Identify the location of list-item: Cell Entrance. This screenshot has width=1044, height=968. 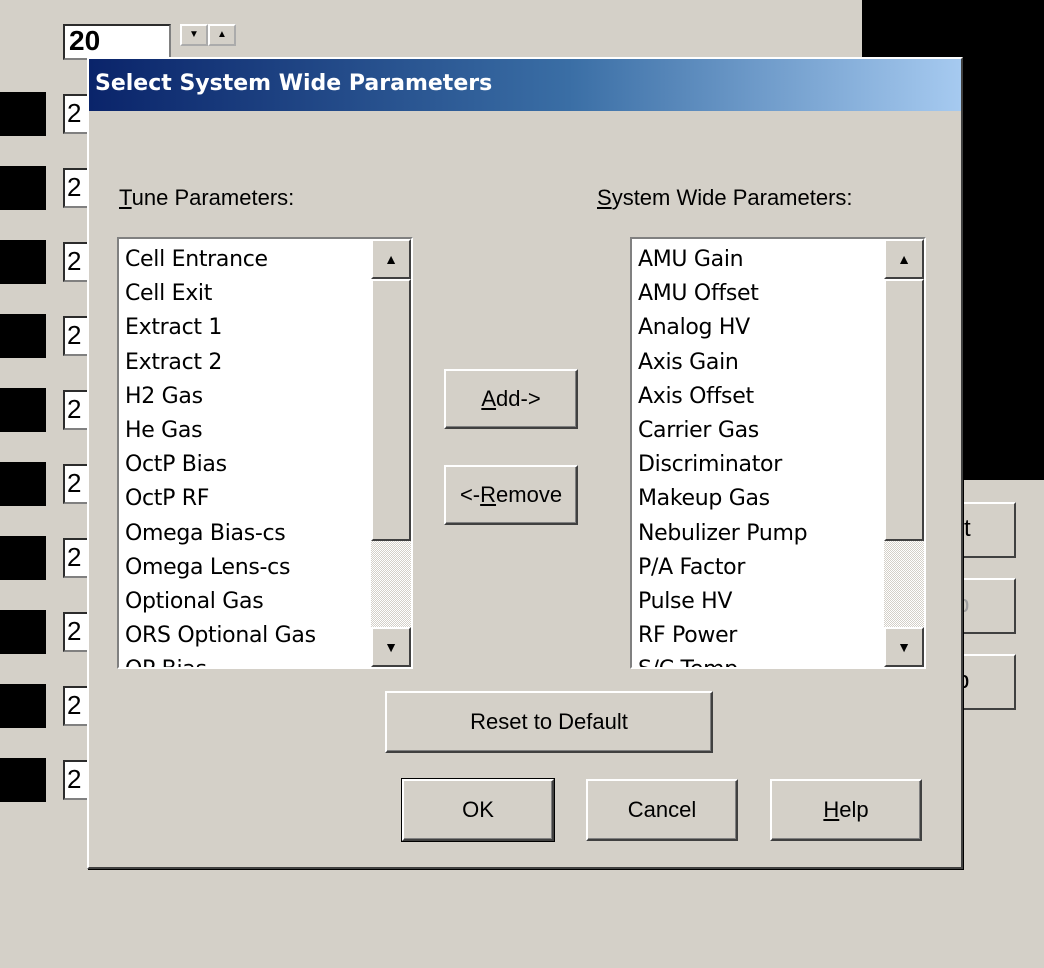
(220, 260).